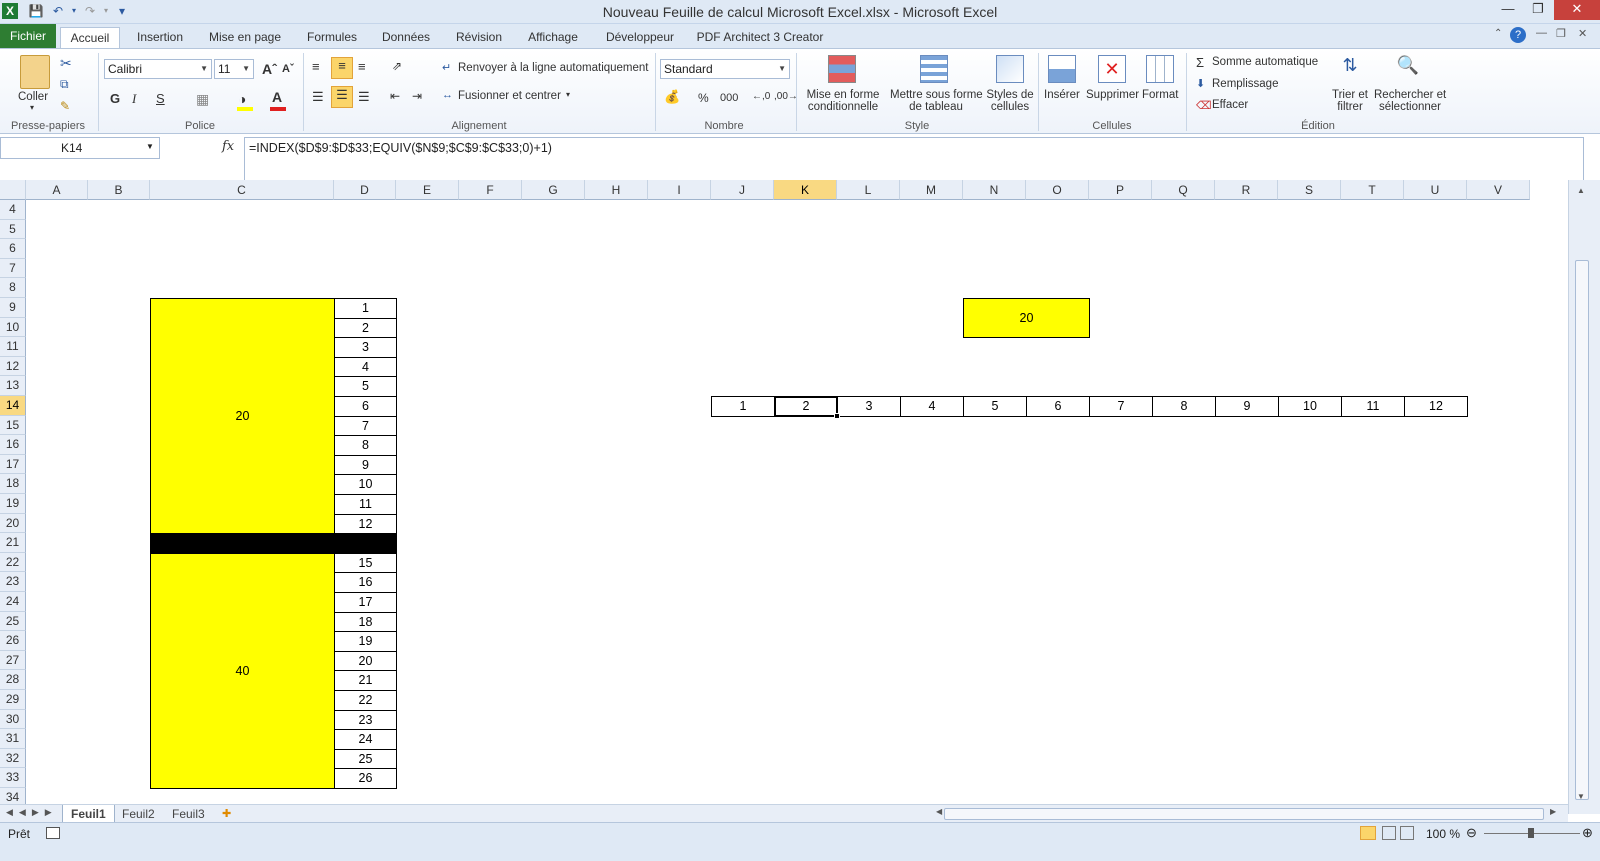  Describe the element at coordinates (53, 833) in the screenshot. I see `macro-record-icon` at that location.